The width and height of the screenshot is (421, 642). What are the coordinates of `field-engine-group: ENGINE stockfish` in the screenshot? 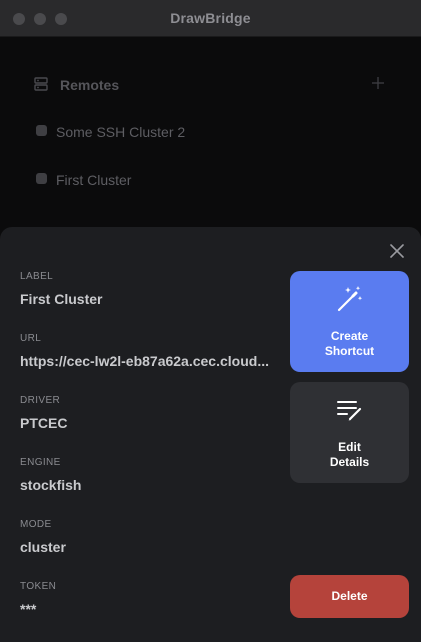 It's located at (150, 475).